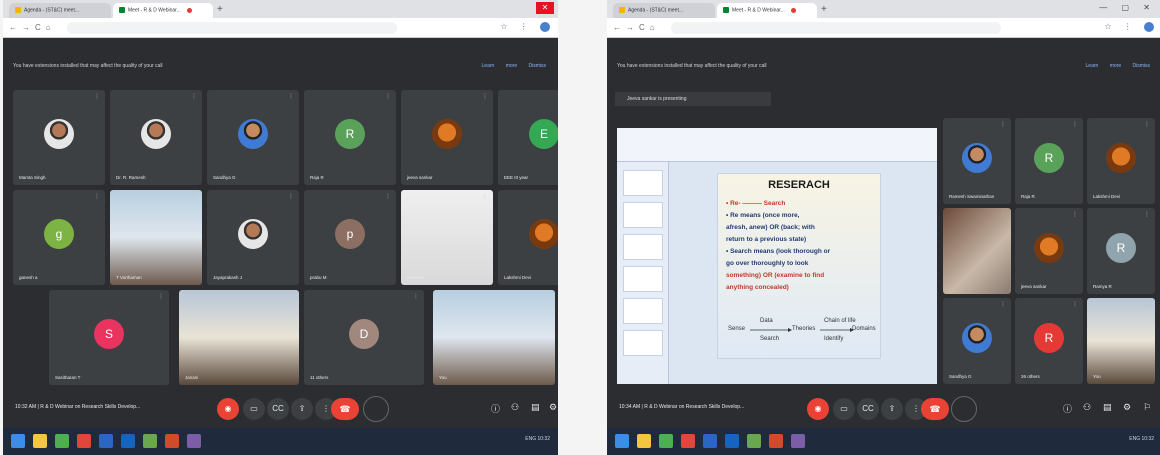  I want to click on participant-tile: R ⋮ 26 others, so click(1049, 341).